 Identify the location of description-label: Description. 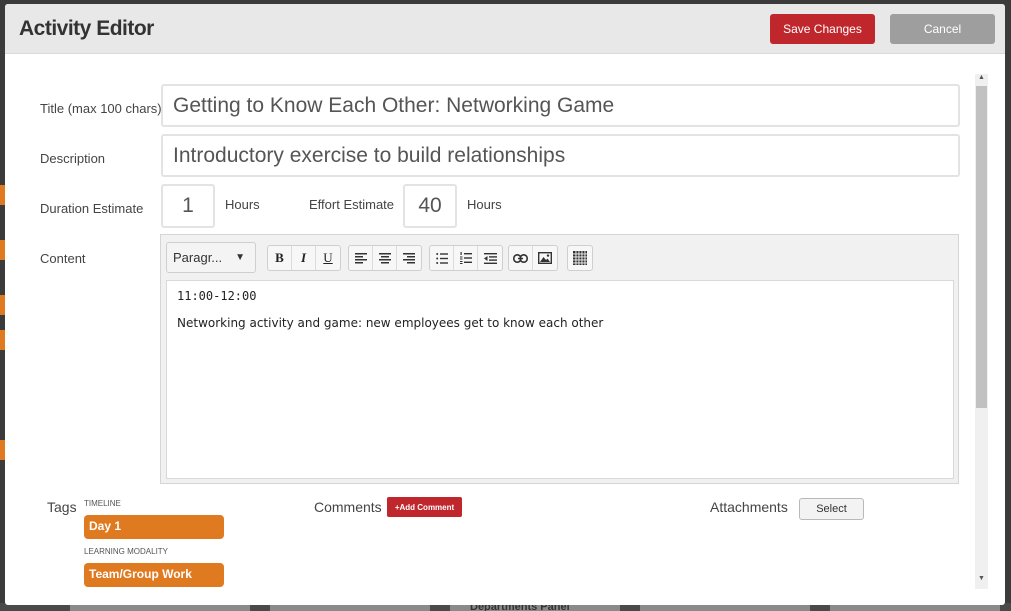
(73, 158).